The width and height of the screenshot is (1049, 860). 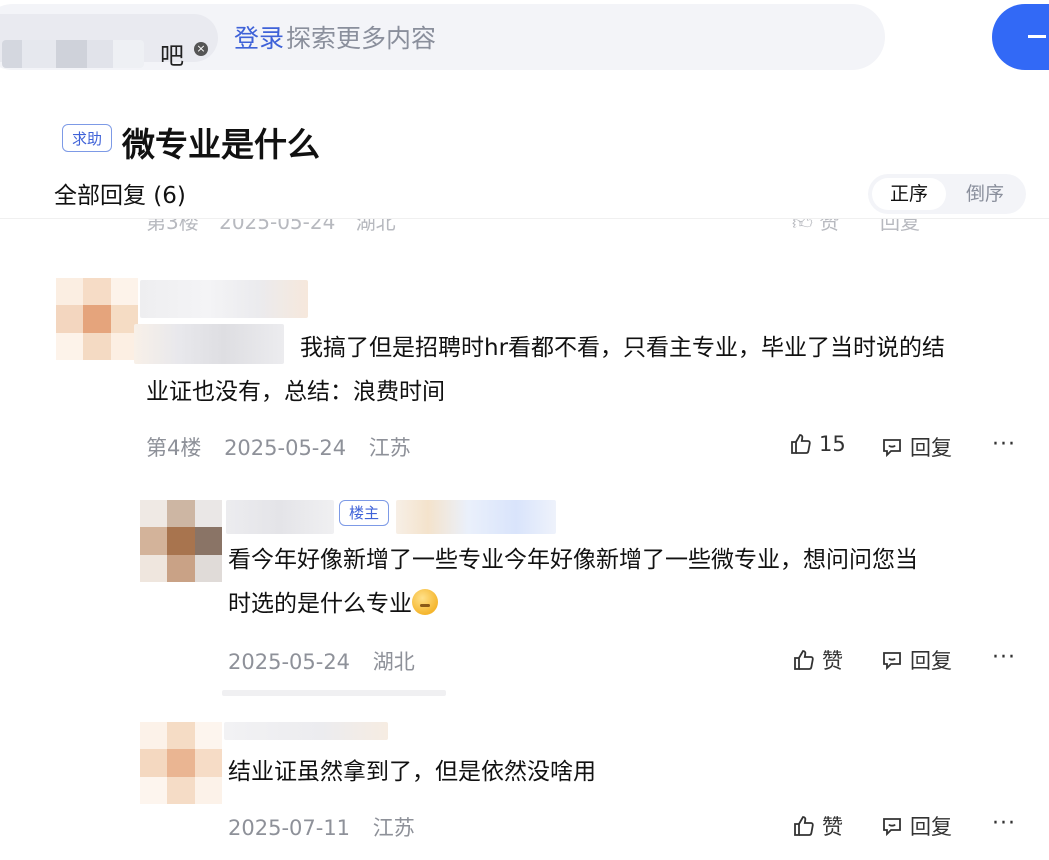 I want to click on sub-reply-body: 看今年好像新增了一些专业今年好像新增了一些微专业，想问问您当 时选的是什么专业, so click(x=573, y=582).